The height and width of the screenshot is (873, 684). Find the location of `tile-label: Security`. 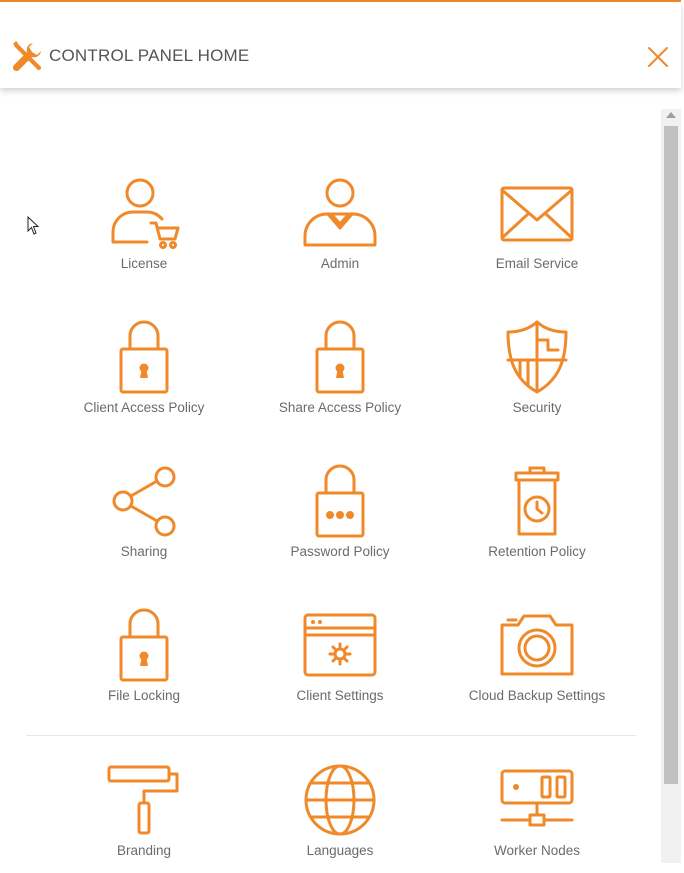

tile-label: Security is located at coordinates (537, 407).